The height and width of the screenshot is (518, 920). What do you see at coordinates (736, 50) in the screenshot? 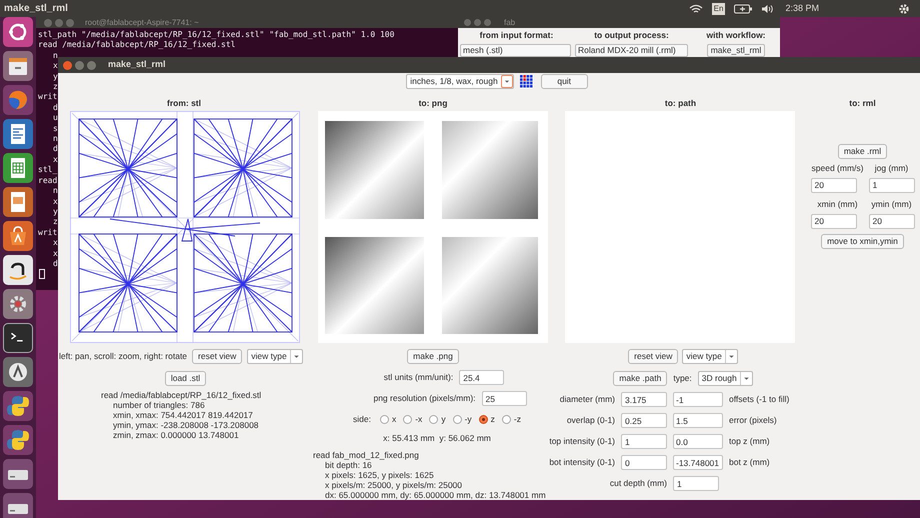
I see `workflow-button: make_stl_rml` at bounding box center [736, 50].